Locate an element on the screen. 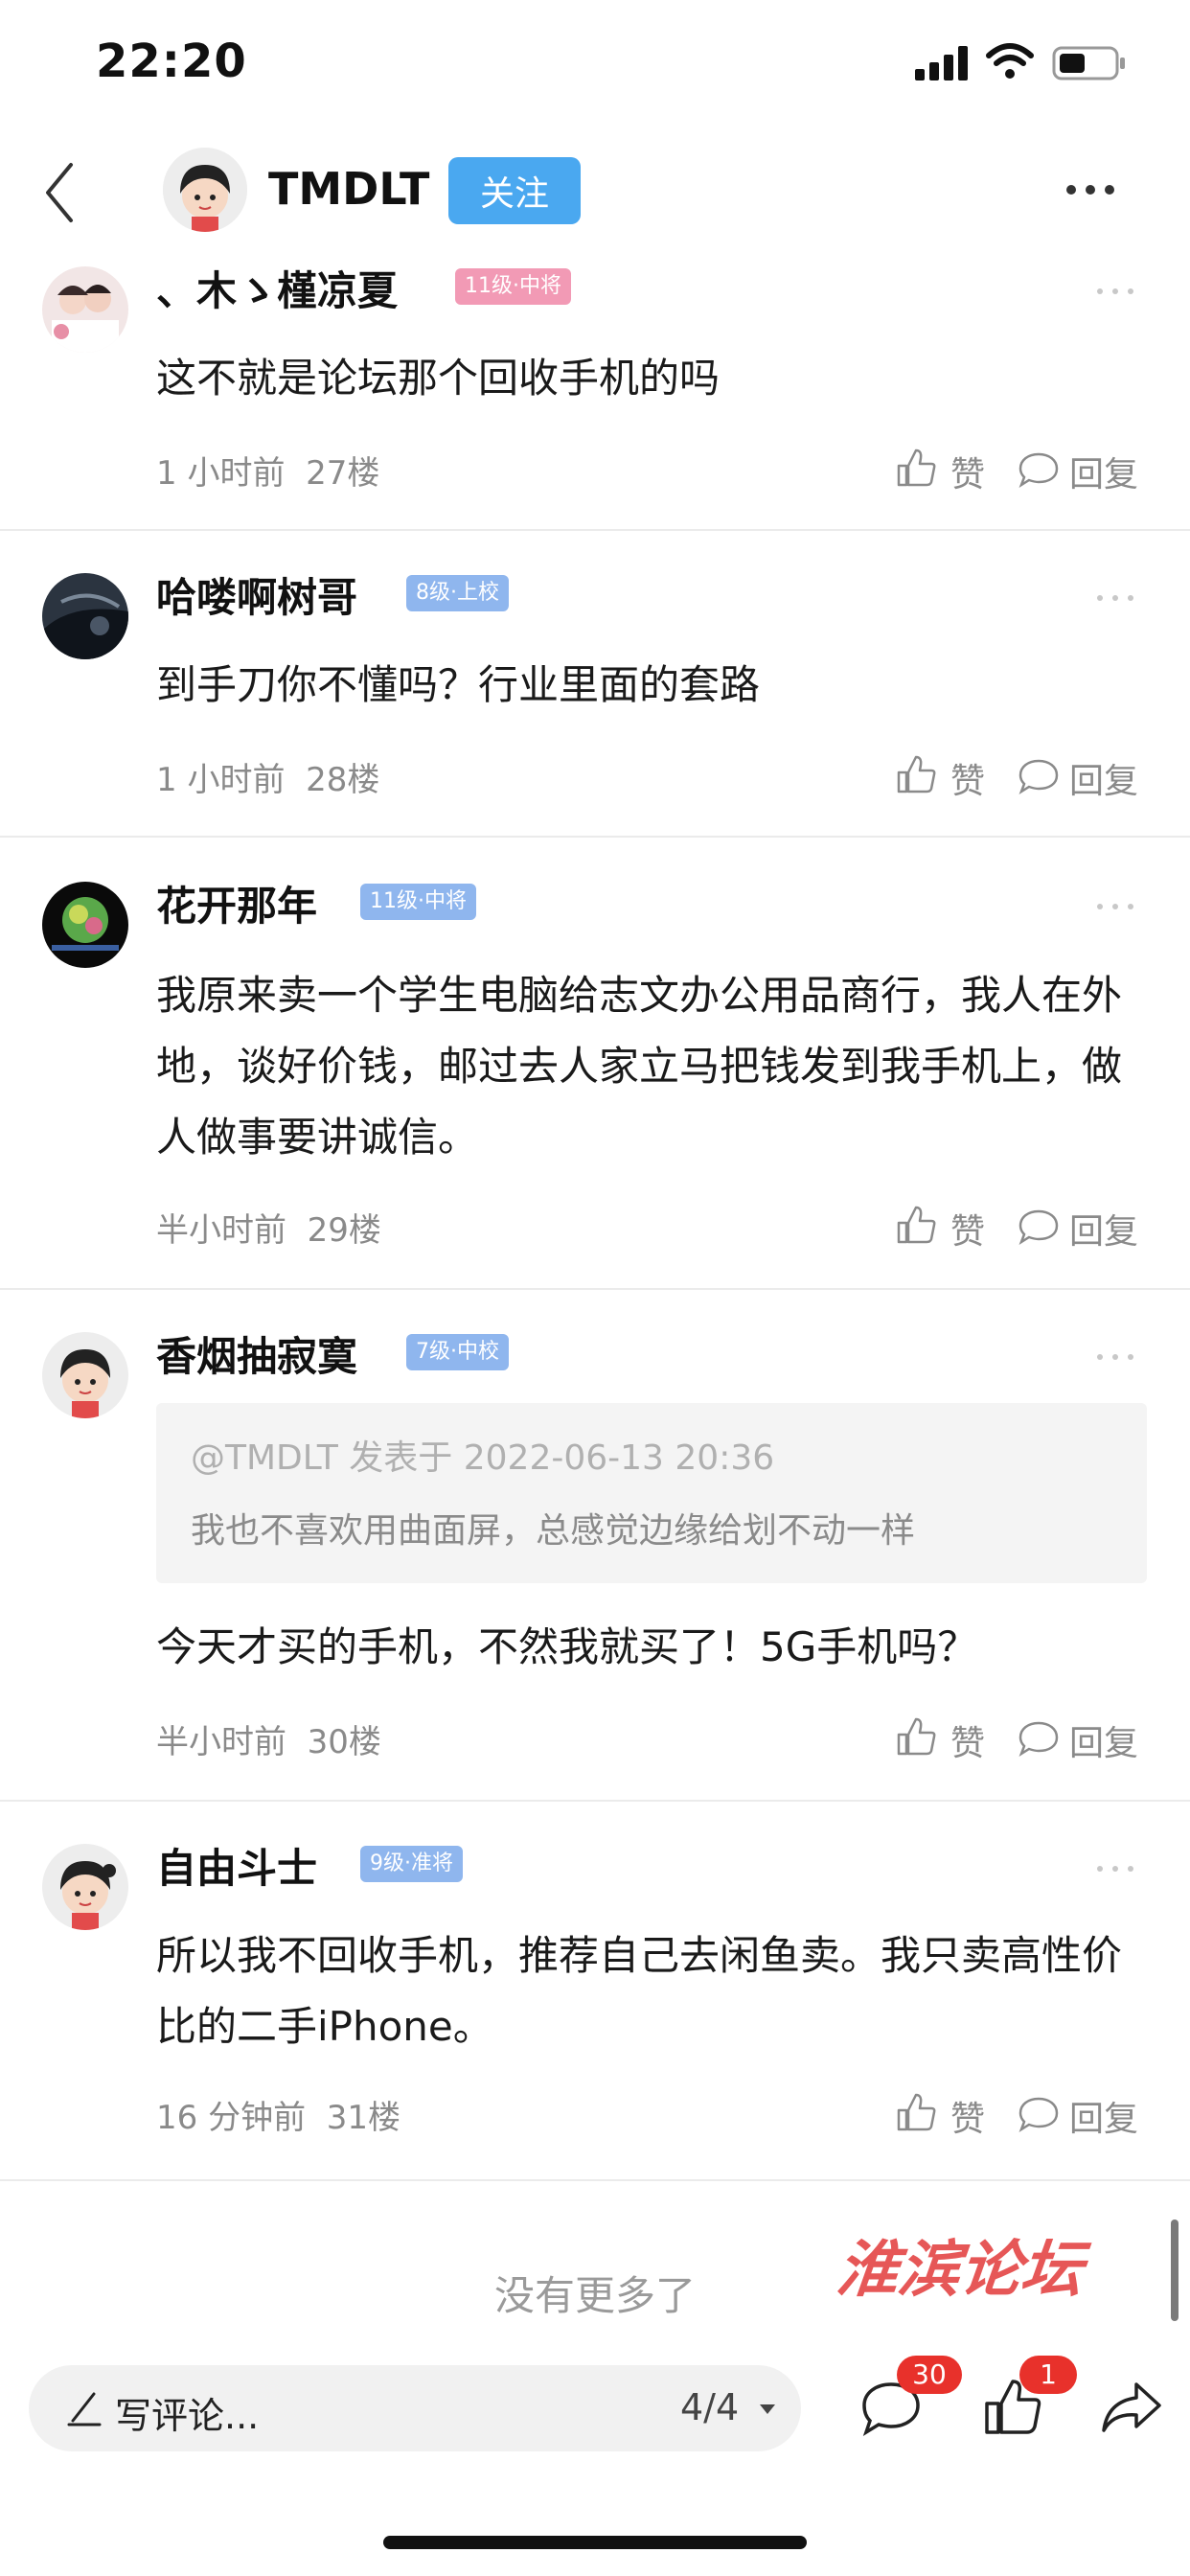  comment-floor: 28楼 is located at coordinates (343, 780).